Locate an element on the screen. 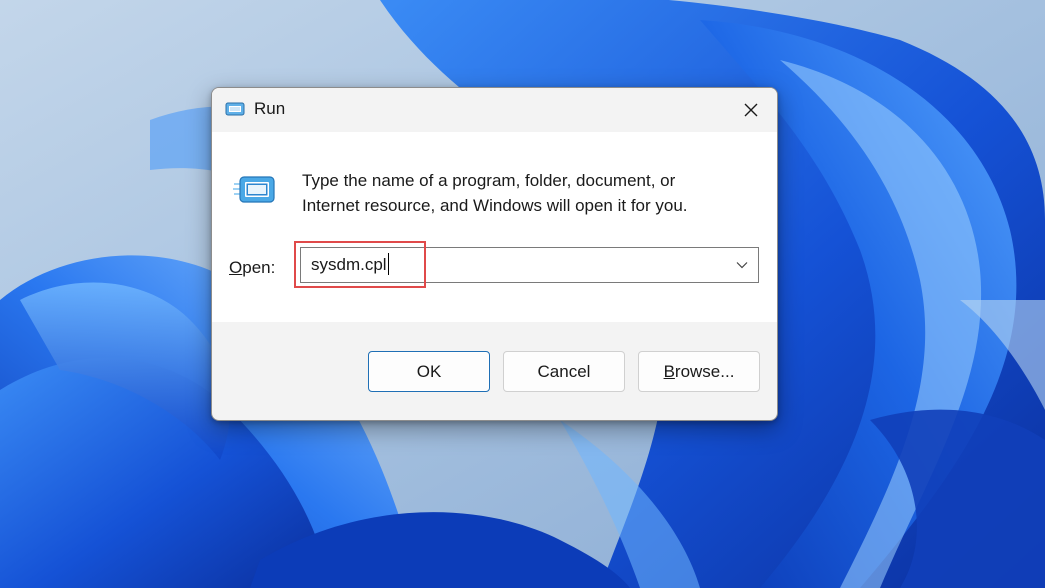  run-icon is located at coordinates (235, 109).